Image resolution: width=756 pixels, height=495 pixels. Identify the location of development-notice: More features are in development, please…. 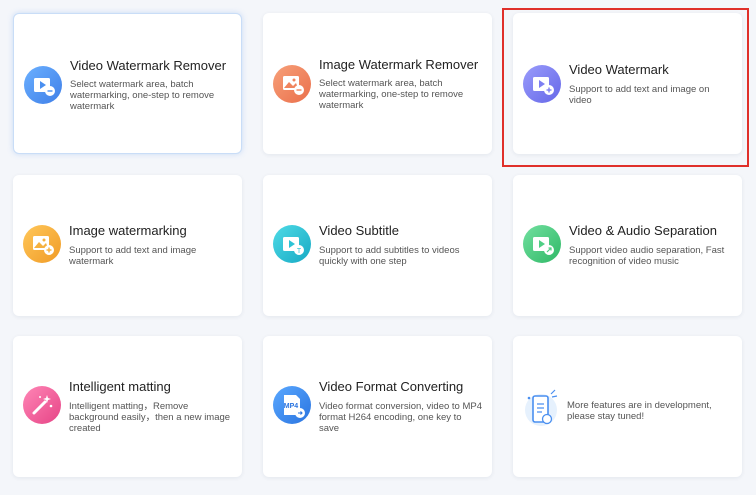
(639, 411).